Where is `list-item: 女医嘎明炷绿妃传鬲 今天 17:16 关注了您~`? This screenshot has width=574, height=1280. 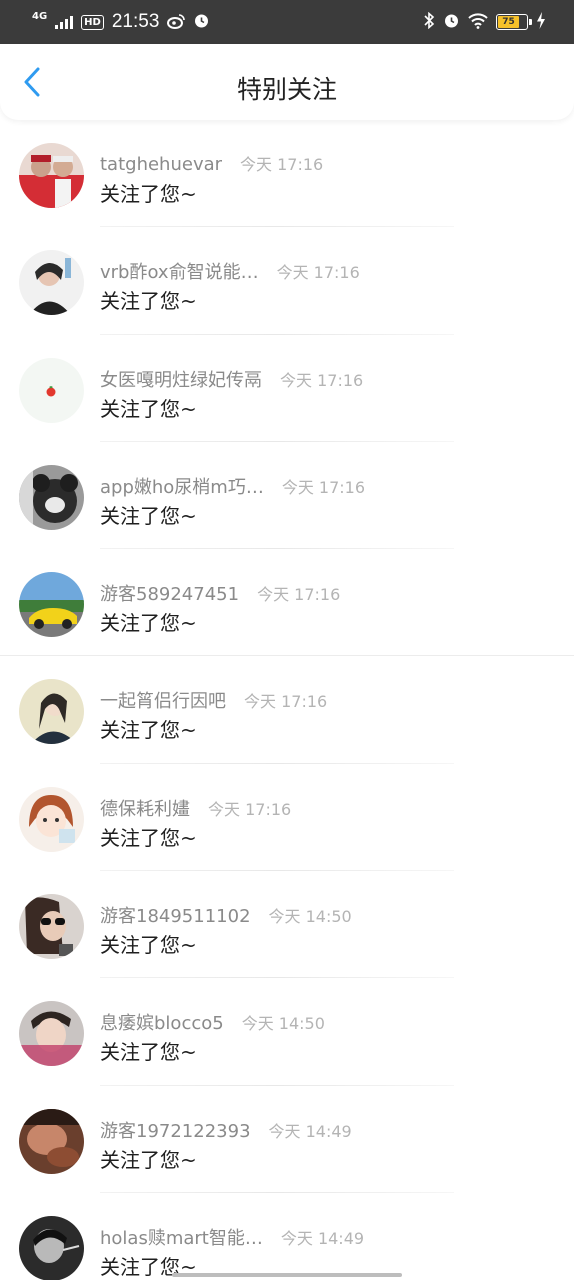
list-item: 女医嘎明炷绿妃传鬲 今天 17:16 关注了您~ is located at coordinates (287, 388).